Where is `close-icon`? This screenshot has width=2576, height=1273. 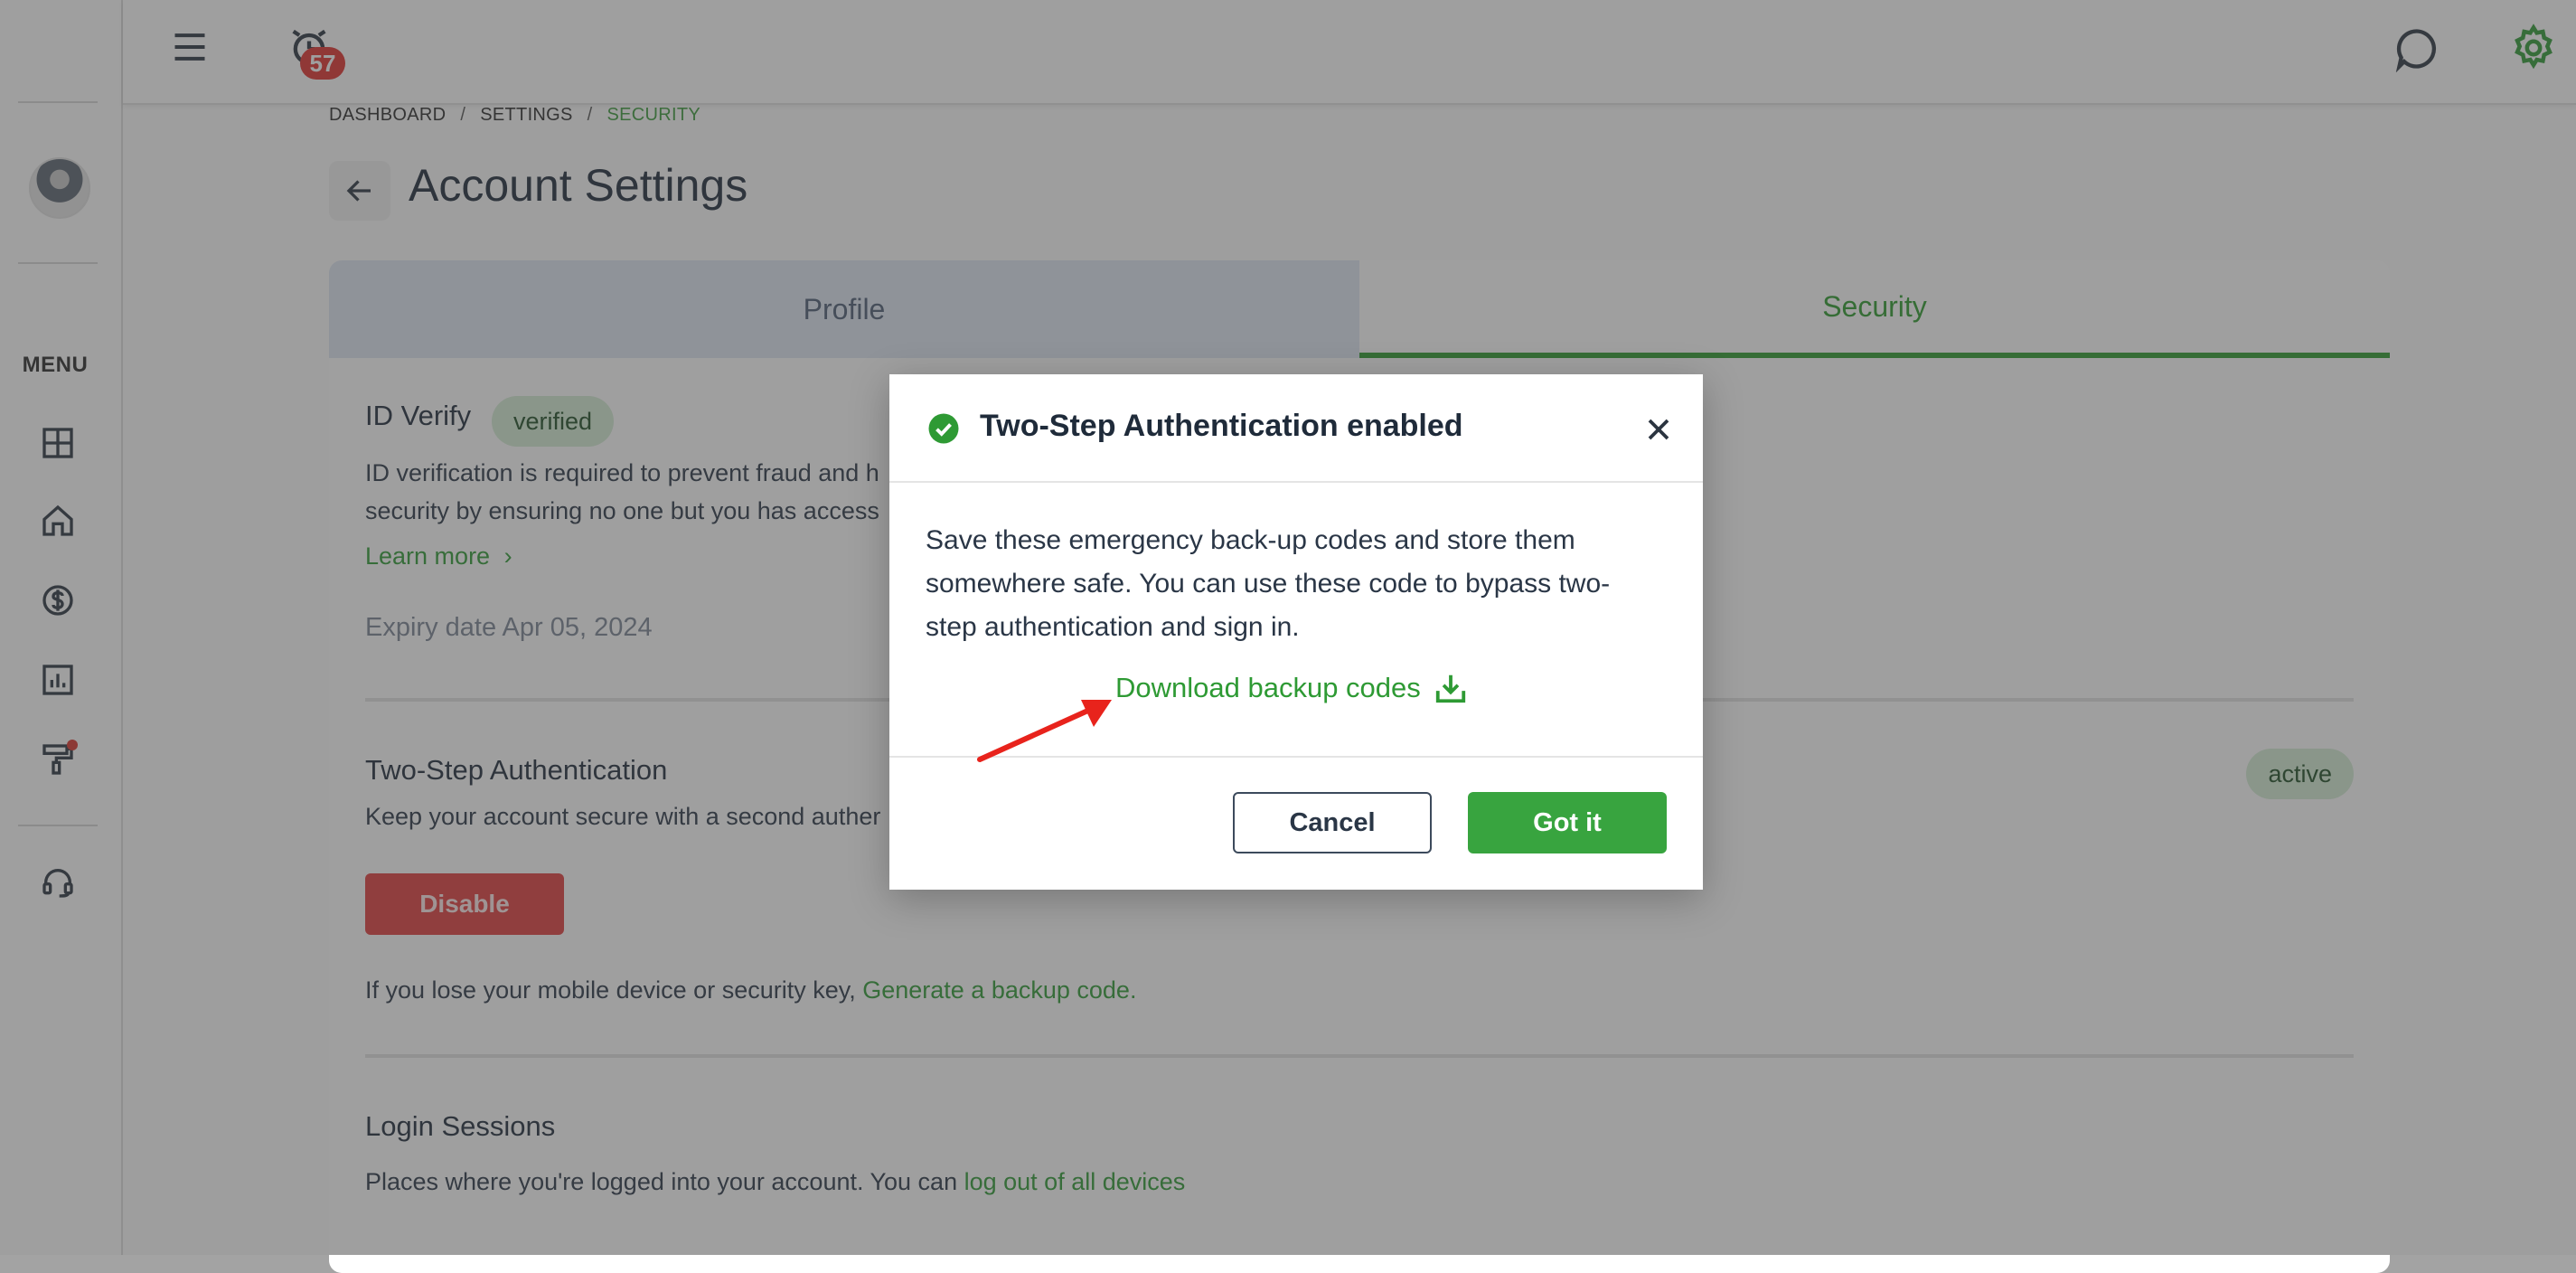 close-icon is located at coordinates (1659, 429).